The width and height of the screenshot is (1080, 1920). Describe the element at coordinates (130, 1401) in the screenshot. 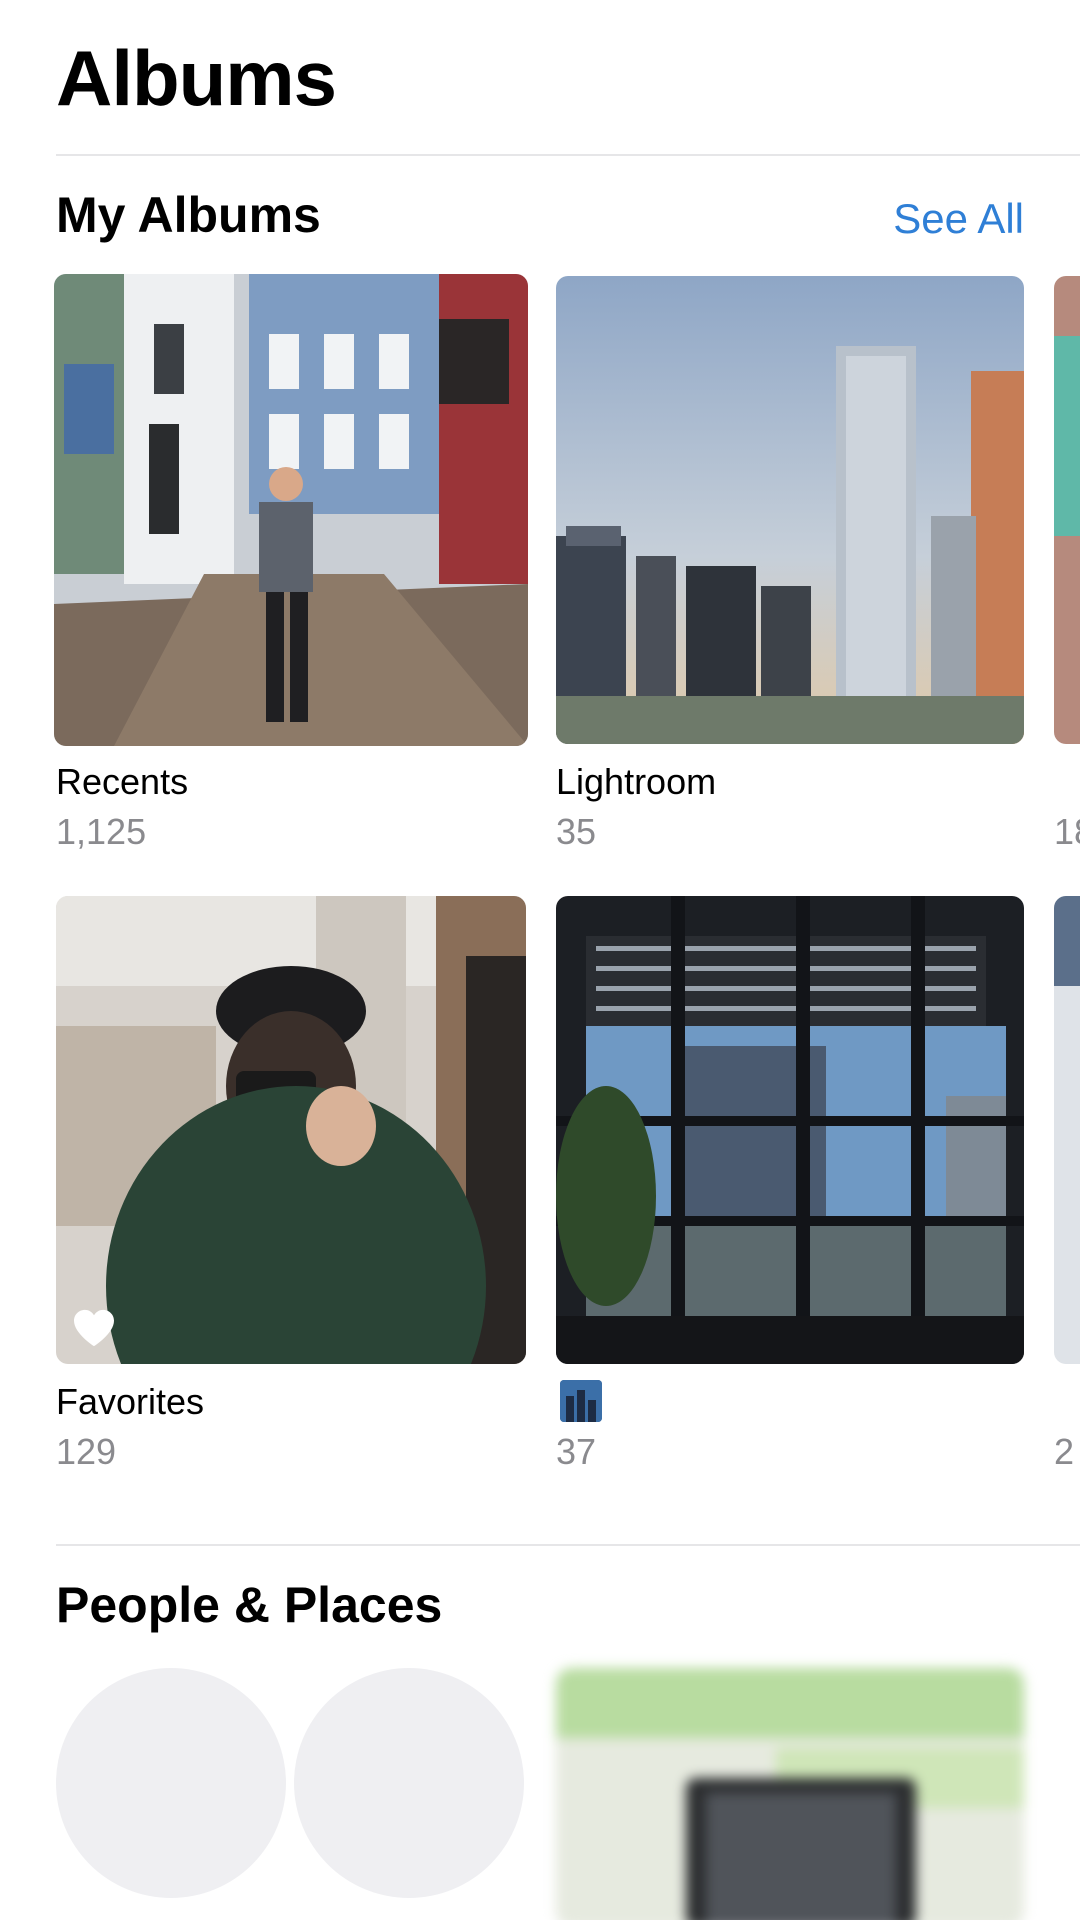

I see `album-name: Favorites` at that location.